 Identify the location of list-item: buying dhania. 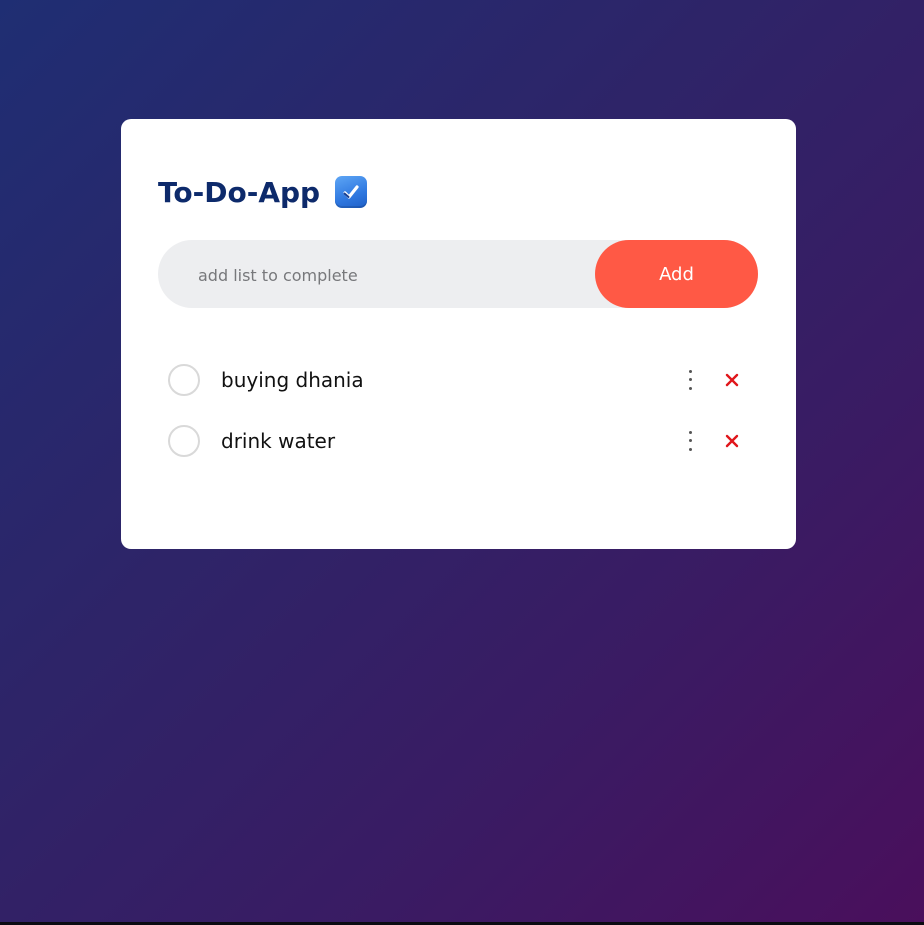
(457, 379).